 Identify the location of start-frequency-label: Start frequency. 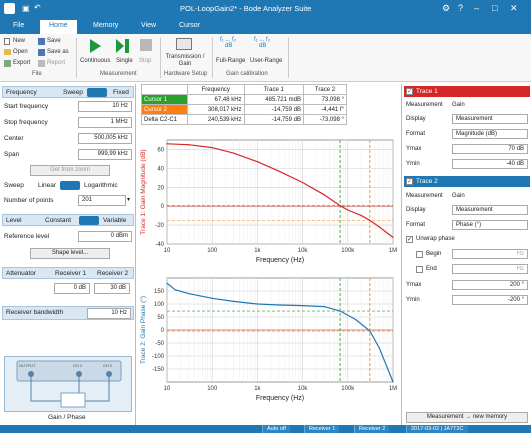
(26, 106).